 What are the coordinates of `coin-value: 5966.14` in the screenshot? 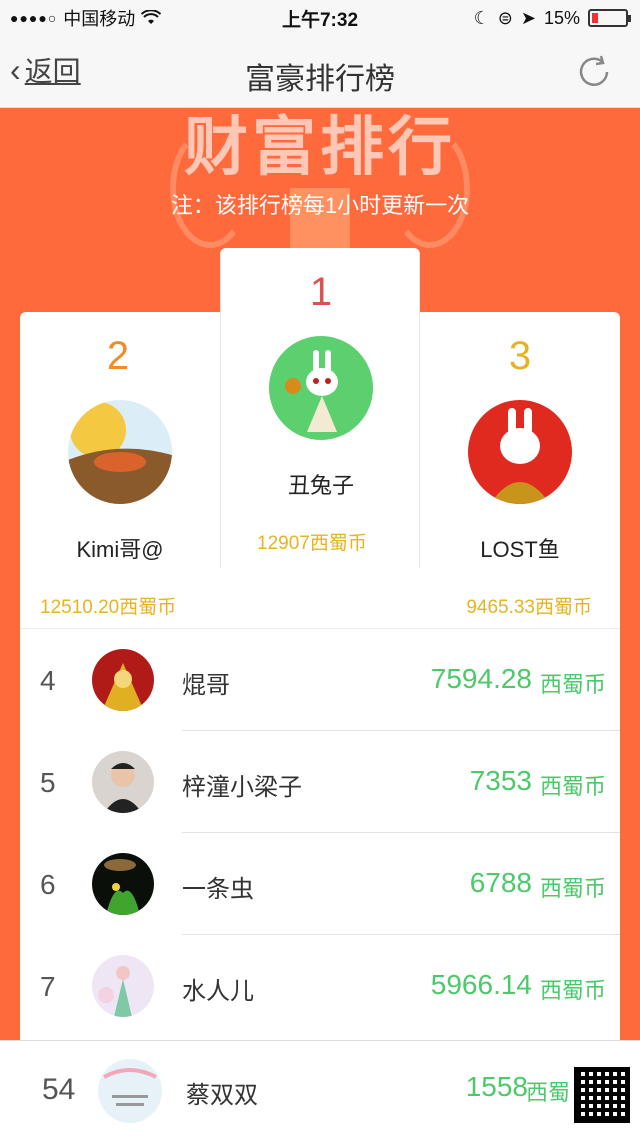 It's located at (481, 984).